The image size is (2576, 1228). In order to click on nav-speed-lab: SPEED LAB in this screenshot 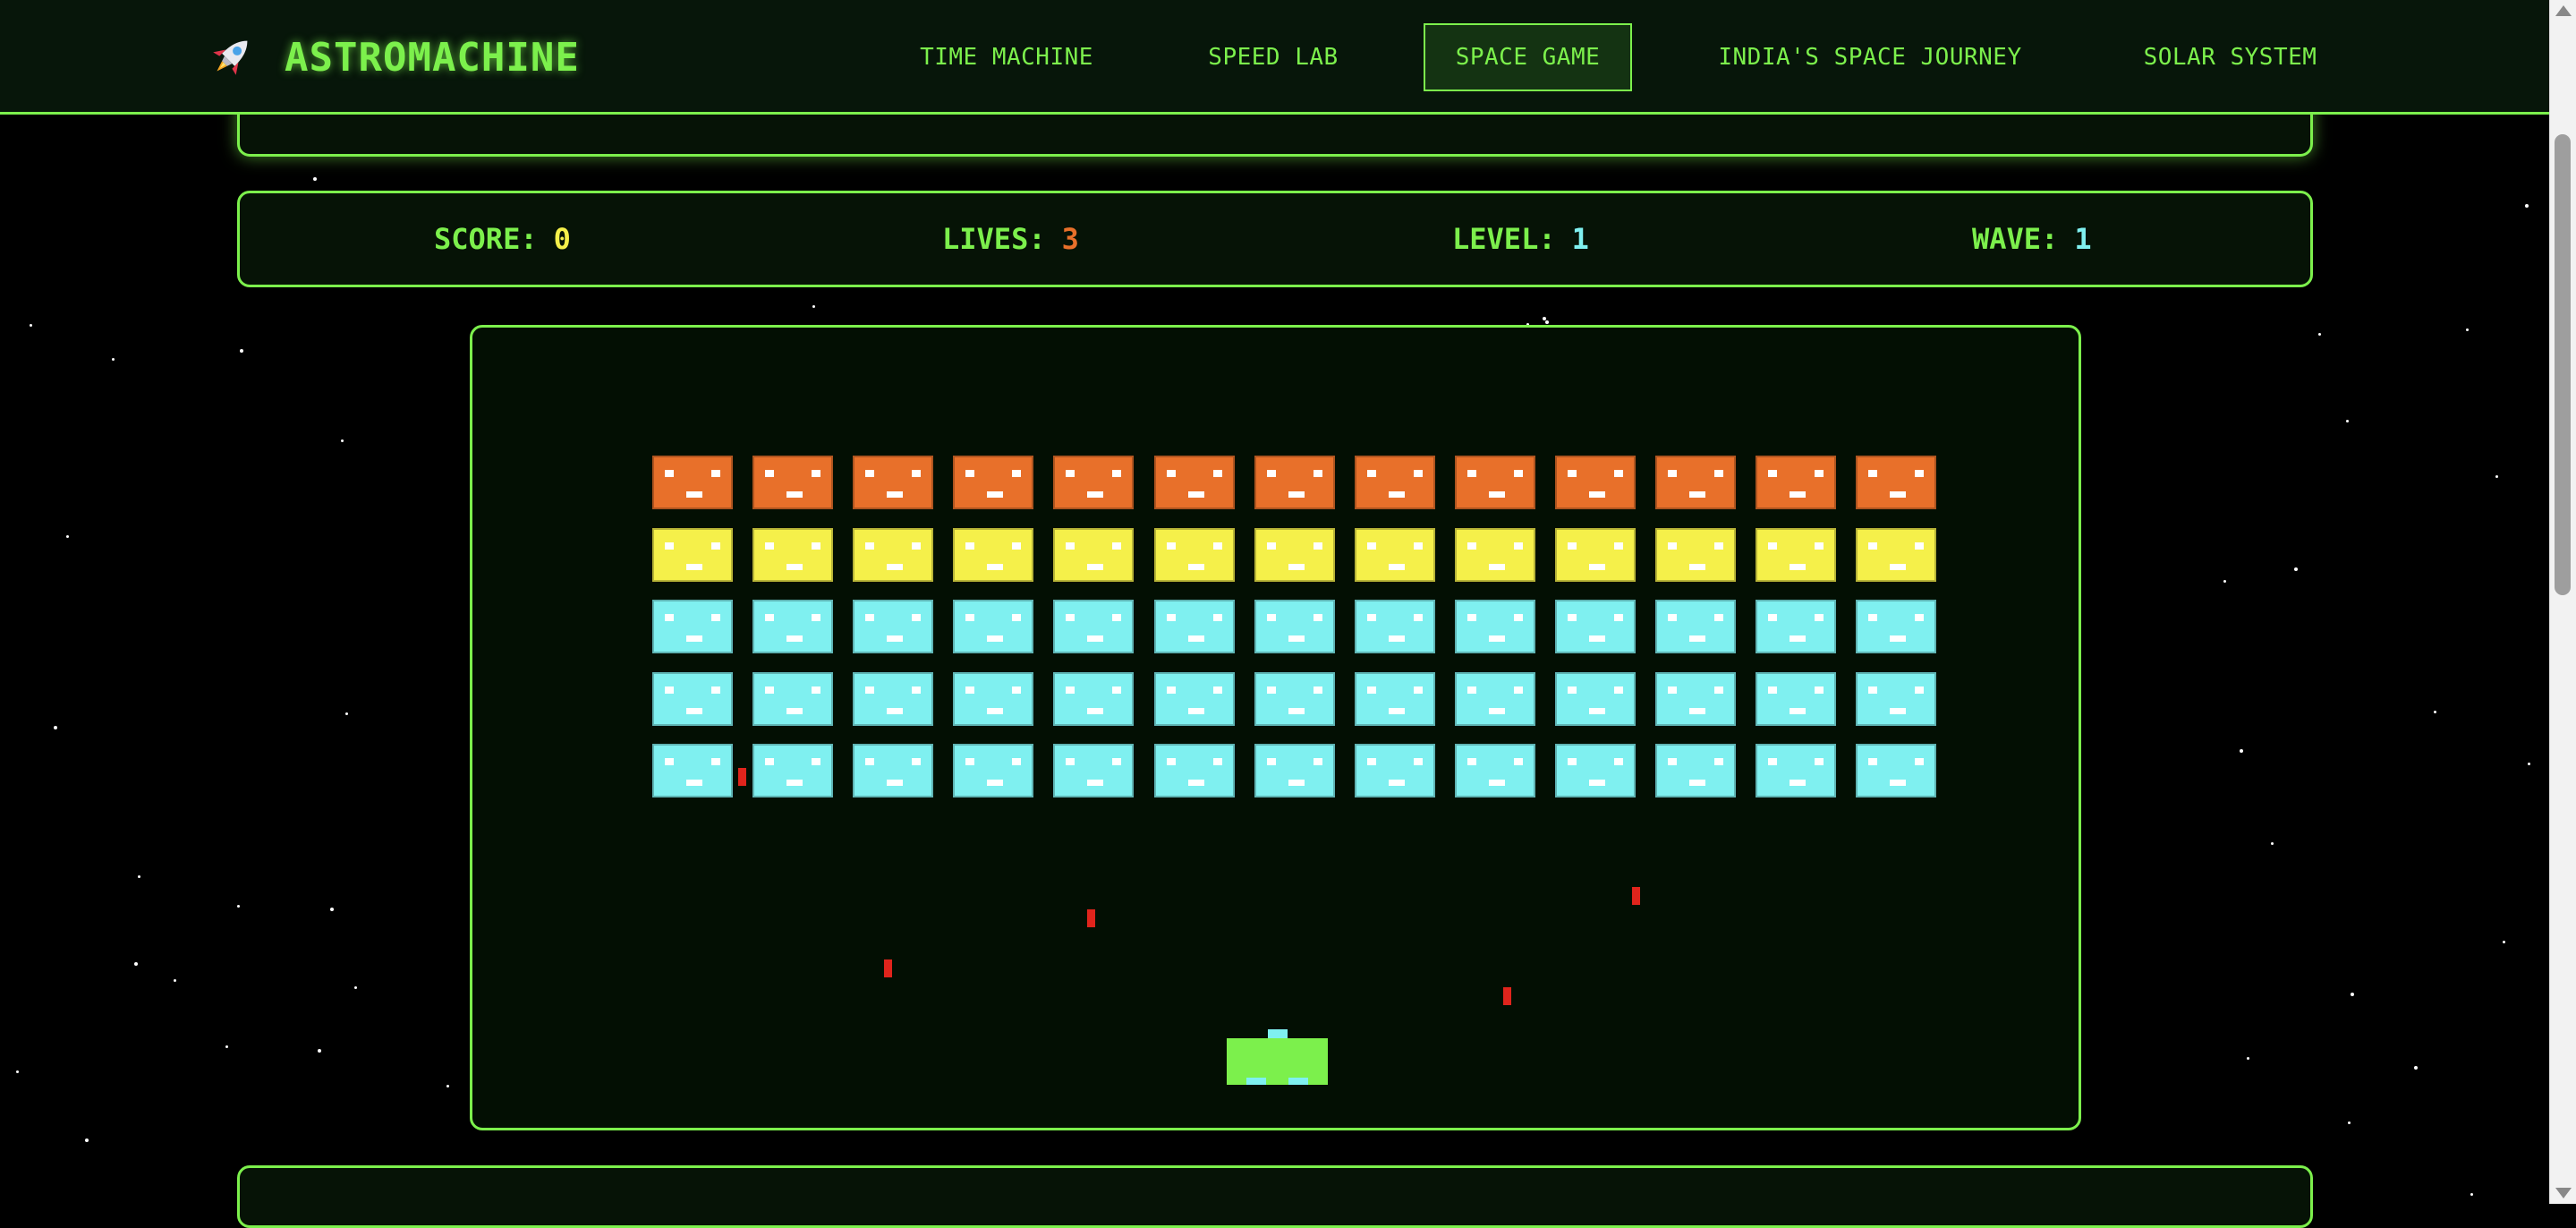, I will do `click(1273, 57)`.